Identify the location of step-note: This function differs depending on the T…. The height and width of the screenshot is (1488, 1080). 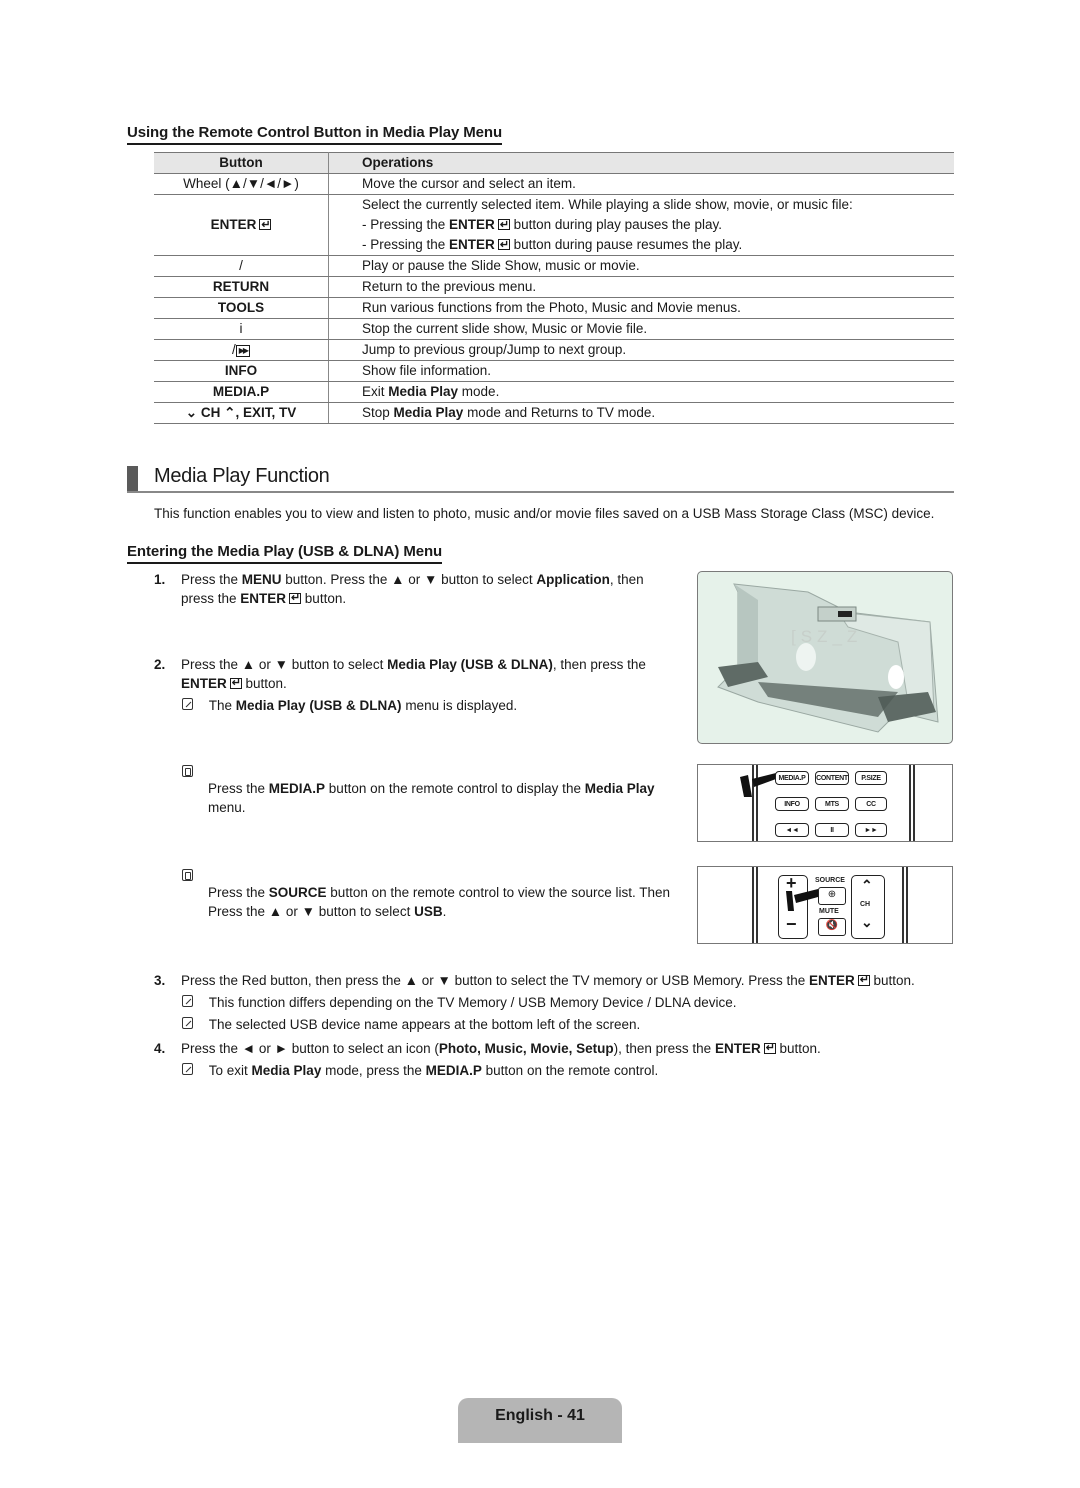
(568, 1002).